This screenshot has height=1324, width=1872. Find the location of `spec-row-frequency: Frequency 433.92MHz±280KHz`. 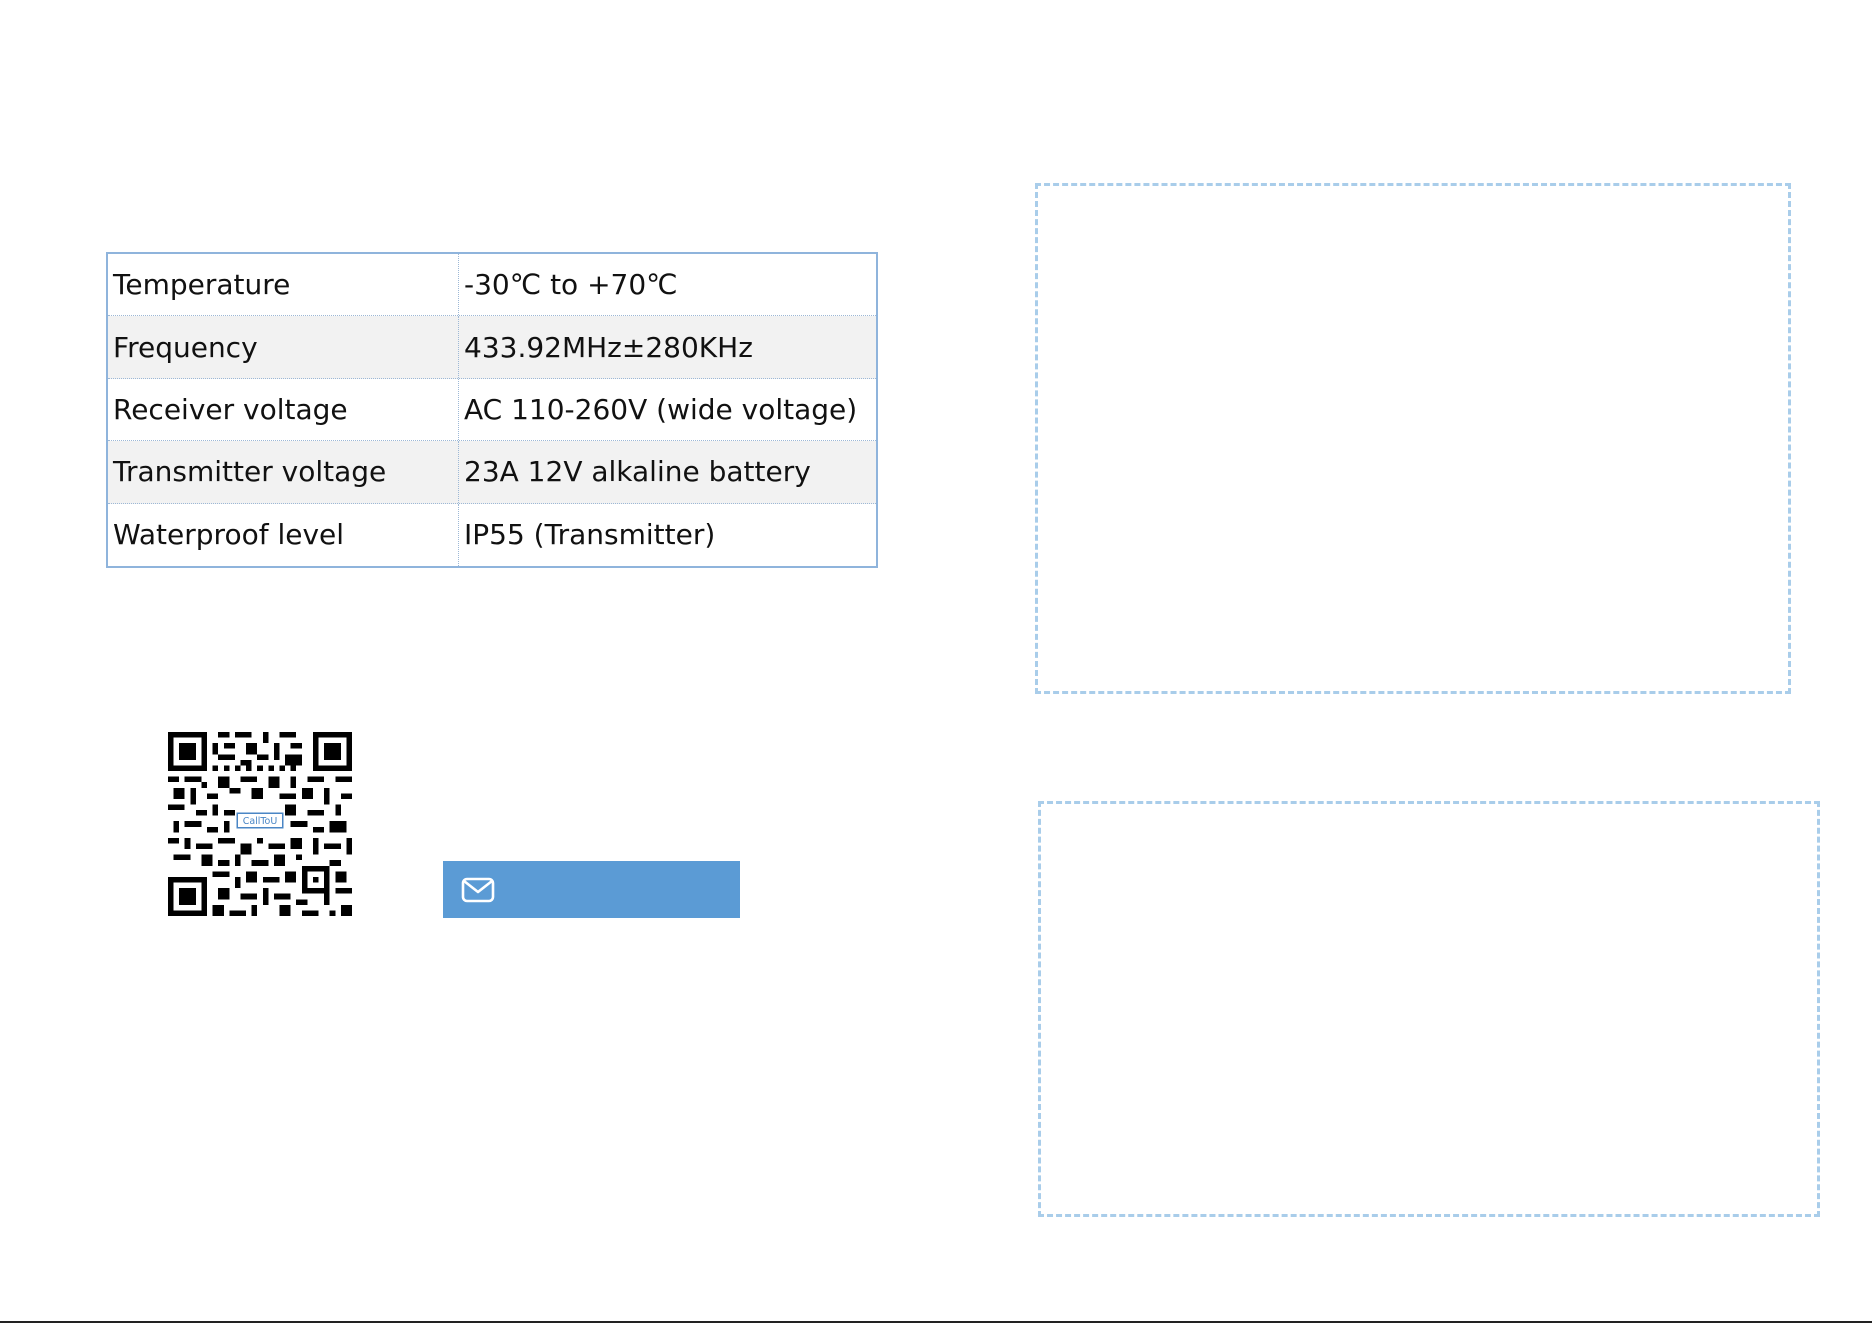

spec-row-frequency: Frequency 433.92MHz±280KHz is located at coordinates (492, 347).